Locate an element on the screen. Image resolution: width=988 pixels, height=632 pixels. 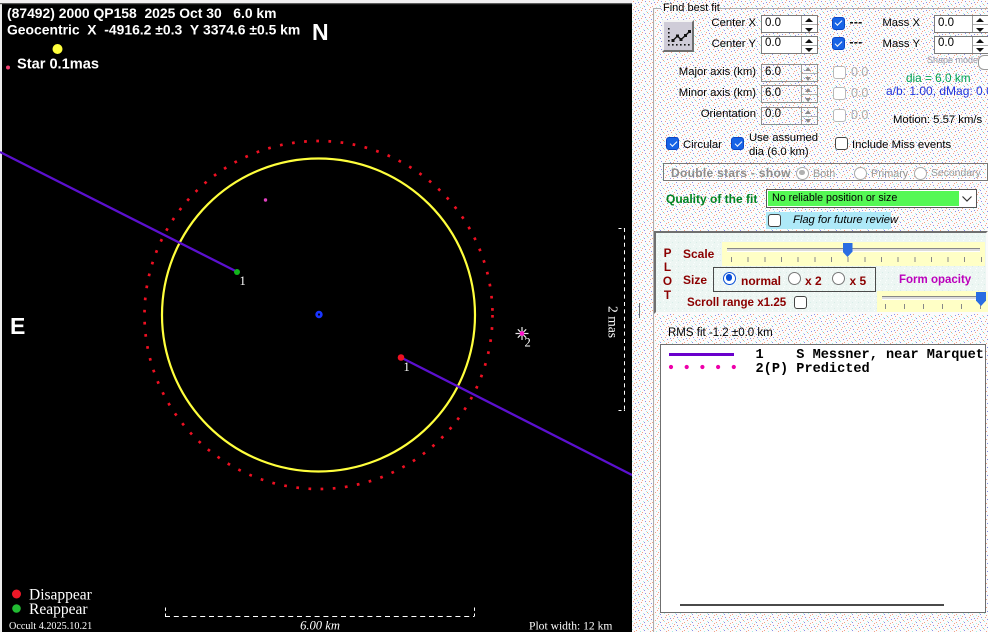
svg-text: Occult 4.2025.10.21 is located at coordinates (50, 626).